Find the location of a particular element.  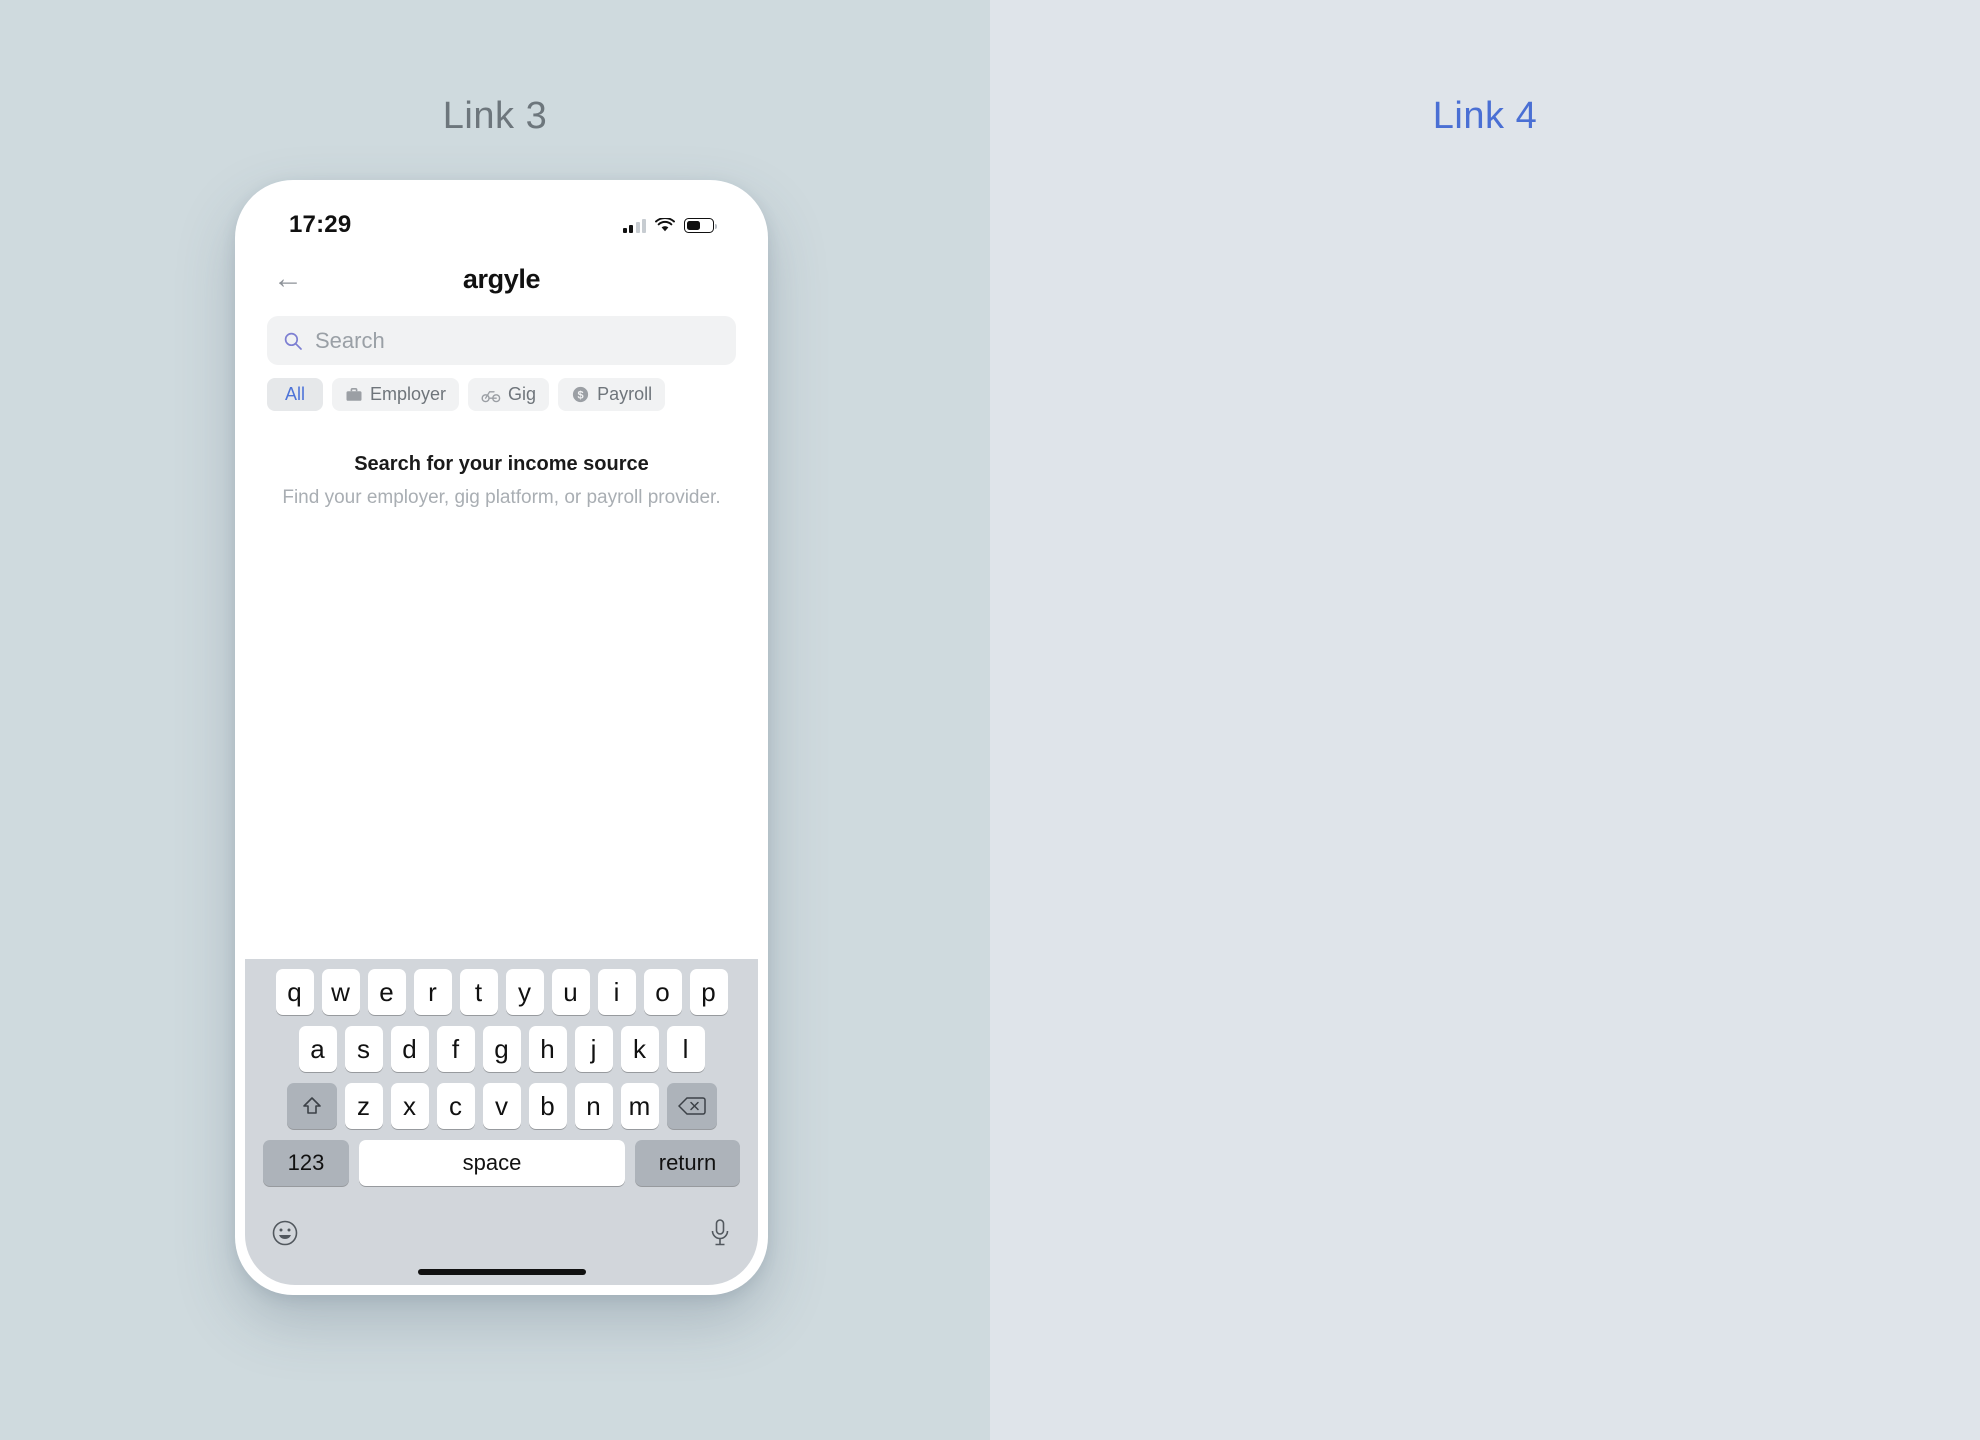

key-f: f is located at coordinates (455, 1049).